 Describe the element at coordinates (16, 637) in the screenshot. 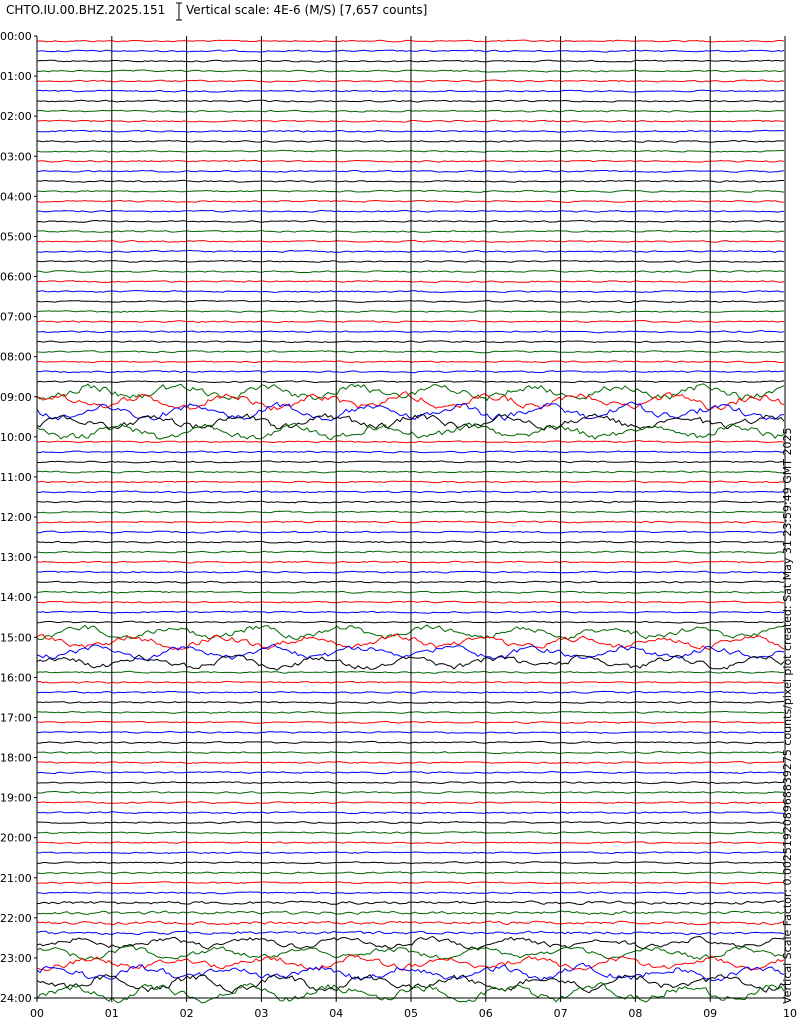

I see `y-tick-label: 15:00` at that location.